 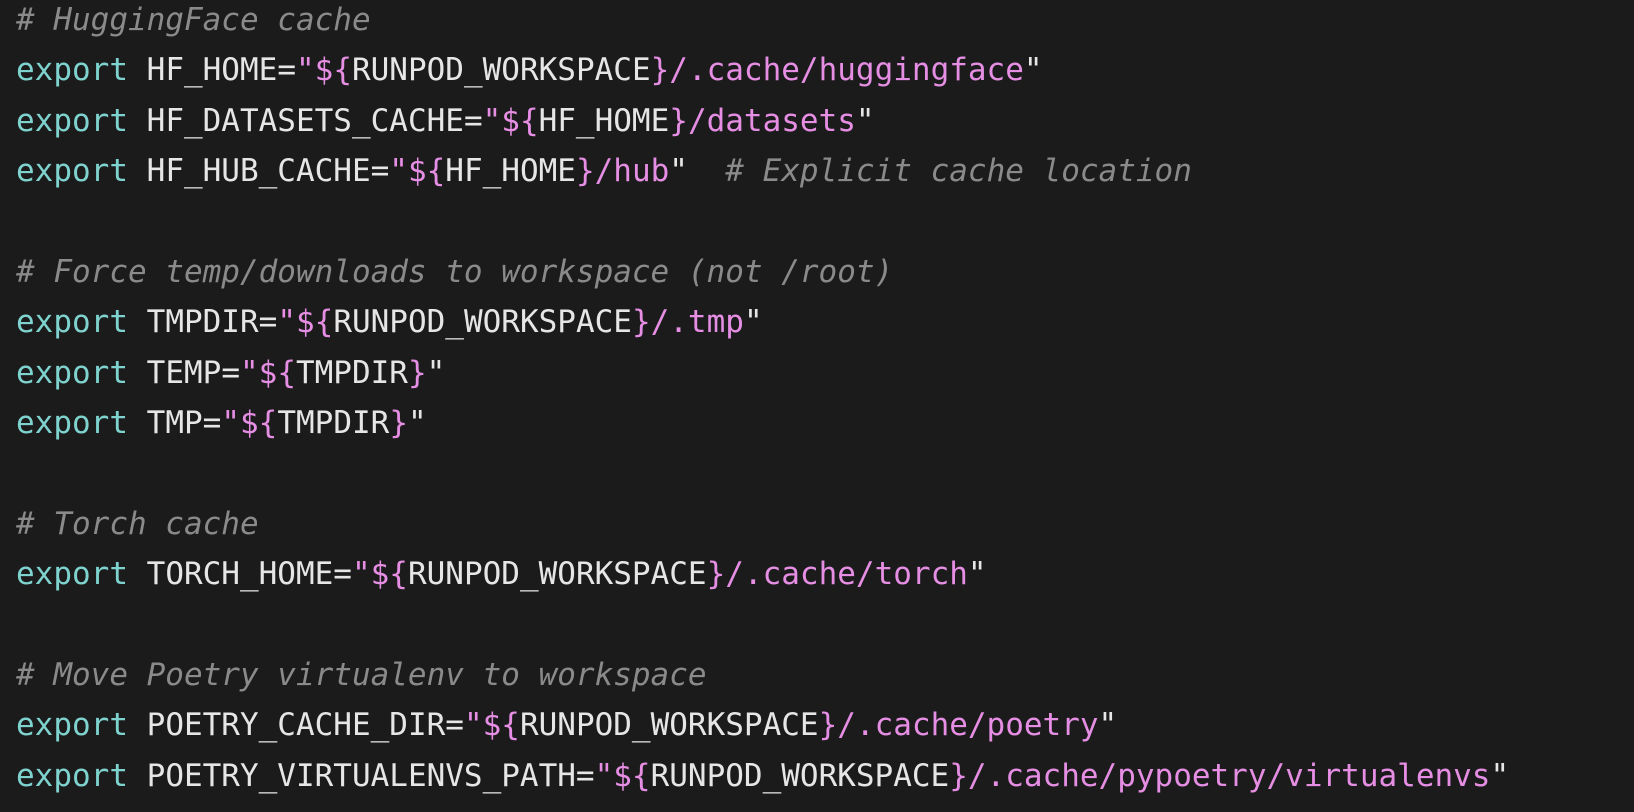 I want to click on variable-name: TMPDIR, so click(x=202, y=322).